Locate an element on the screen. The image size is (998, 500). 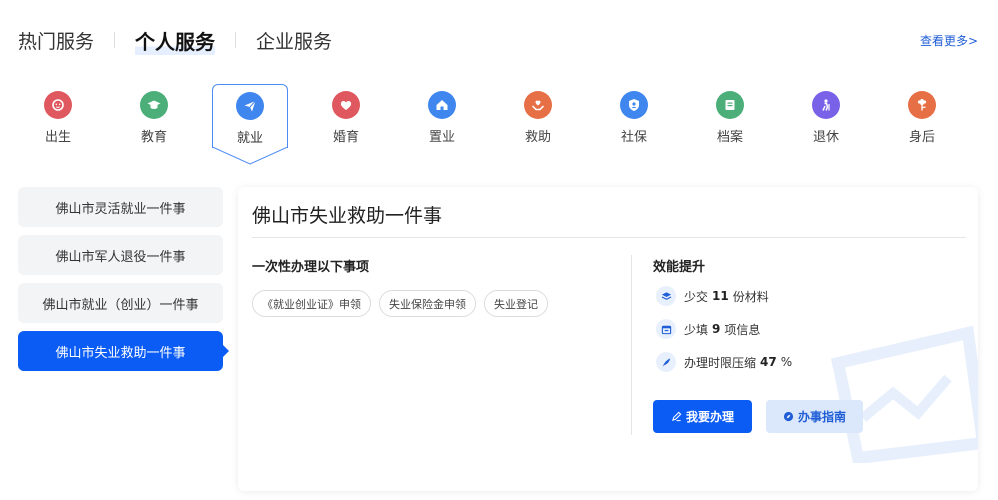
efficiency-prefix: 少填 is located at coordinates (696, 329).